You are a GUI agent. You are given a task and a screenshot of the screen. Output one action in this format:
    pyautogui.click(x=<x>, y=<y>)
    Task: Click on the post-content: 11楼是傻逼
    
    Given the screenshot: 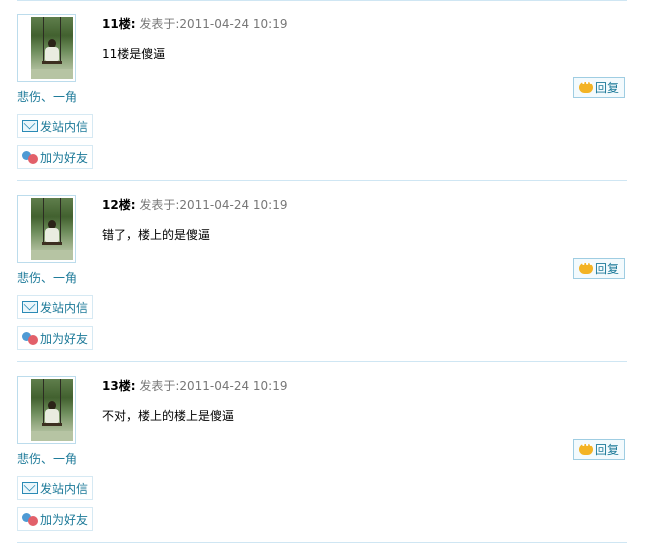 What is the action you would take?
    pyautogui.click(x=134, y=54)
    